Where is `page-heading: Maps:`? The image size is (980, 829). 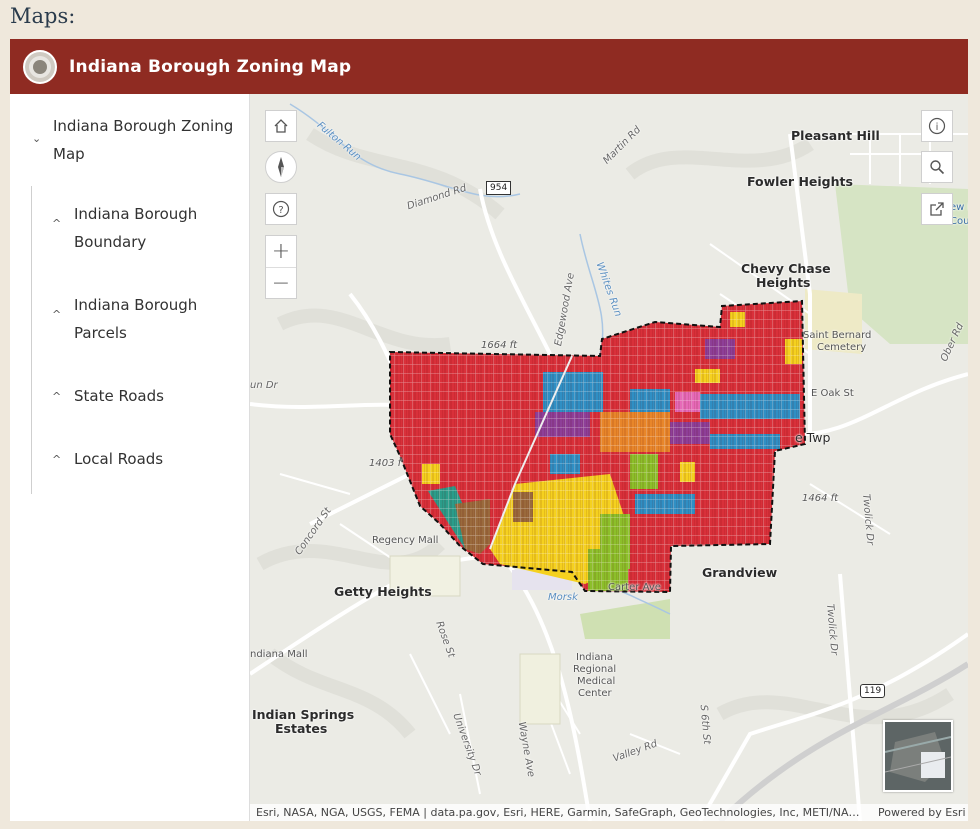 page-heading: Maps: is located at coordinates (43, 16).